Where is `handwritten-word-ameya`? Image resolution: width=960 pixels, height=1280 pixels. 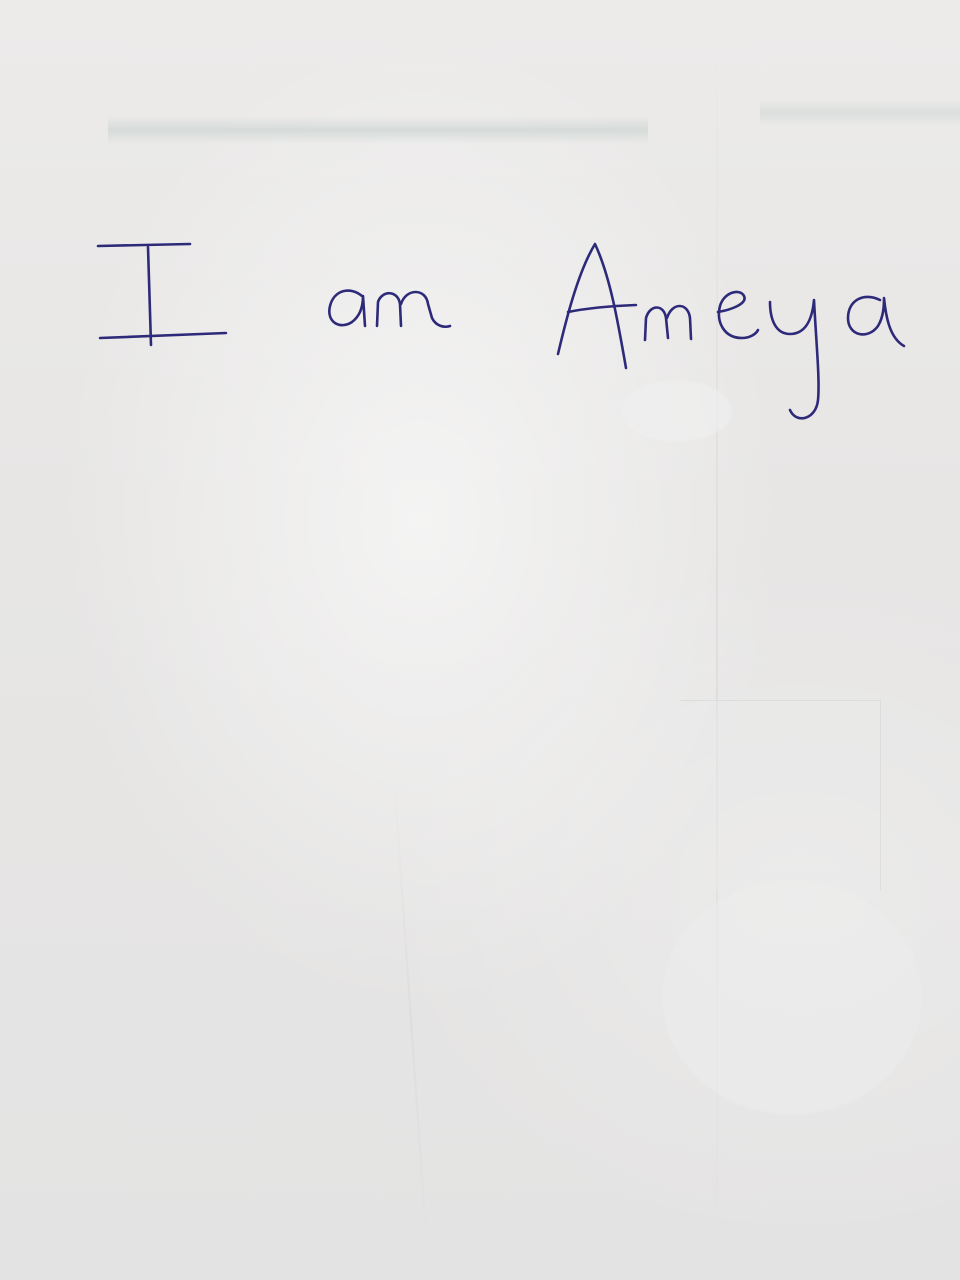 handwritten-word-ameya is located at coordinates (731, 331).